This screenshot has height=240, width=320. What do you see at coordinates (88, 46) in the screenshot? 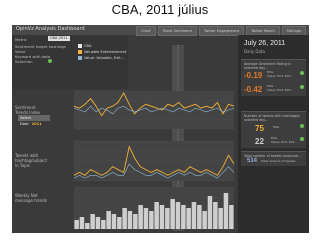
I see `legend-label: CBA` at bounding box center [88, 46].